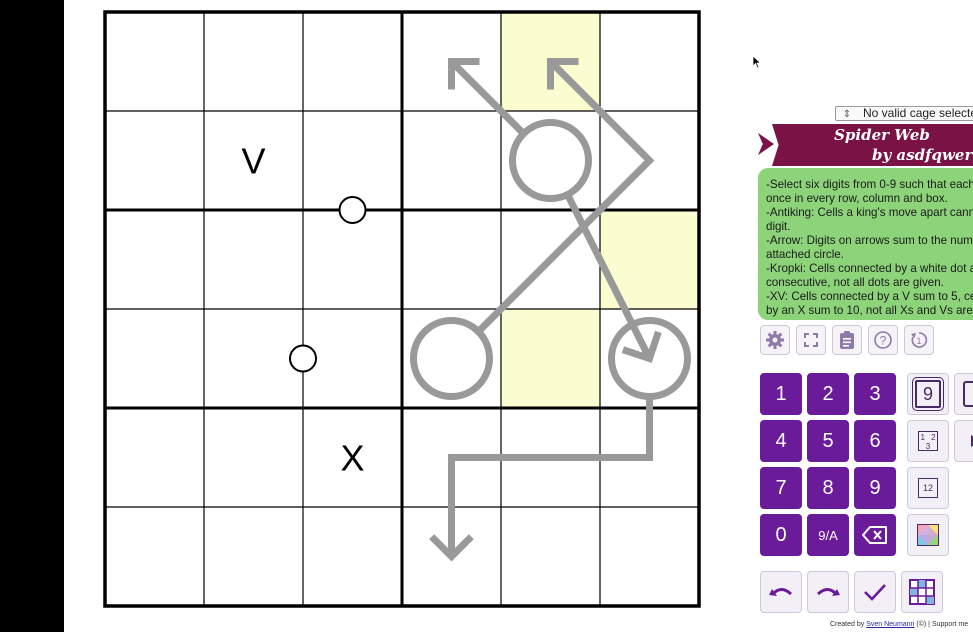  Describe the element at coordinates (828, 488) in the screenshot. I see `digit-key-8: 8` at that location.